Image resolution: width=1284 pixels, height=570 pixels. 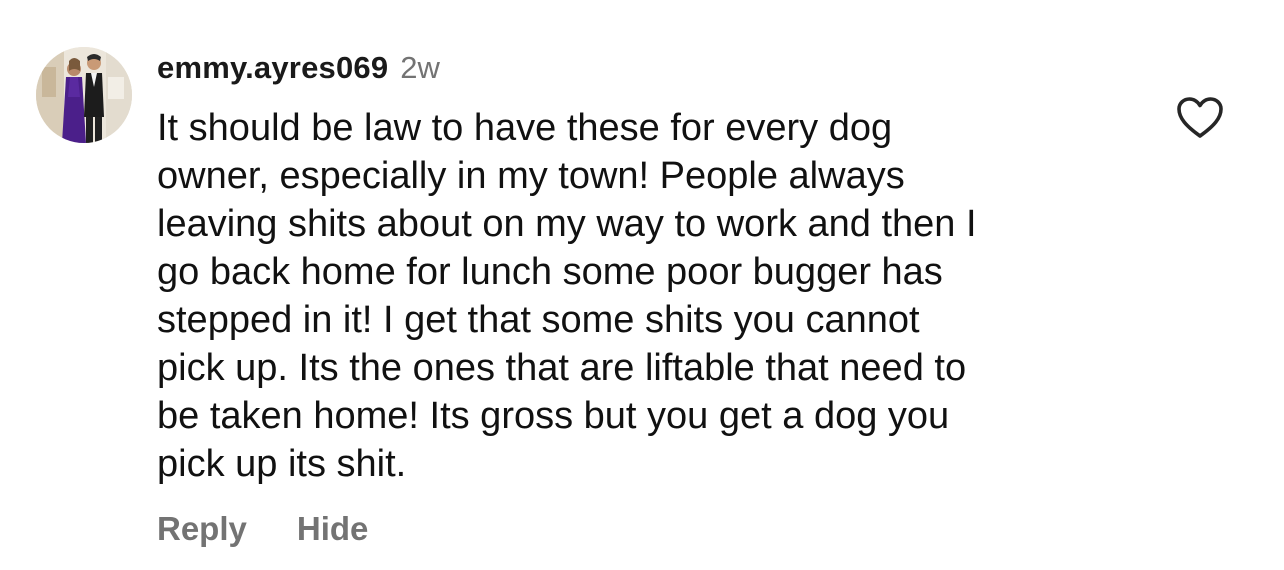 I want to click on avatar, so click(x=84, y=95).